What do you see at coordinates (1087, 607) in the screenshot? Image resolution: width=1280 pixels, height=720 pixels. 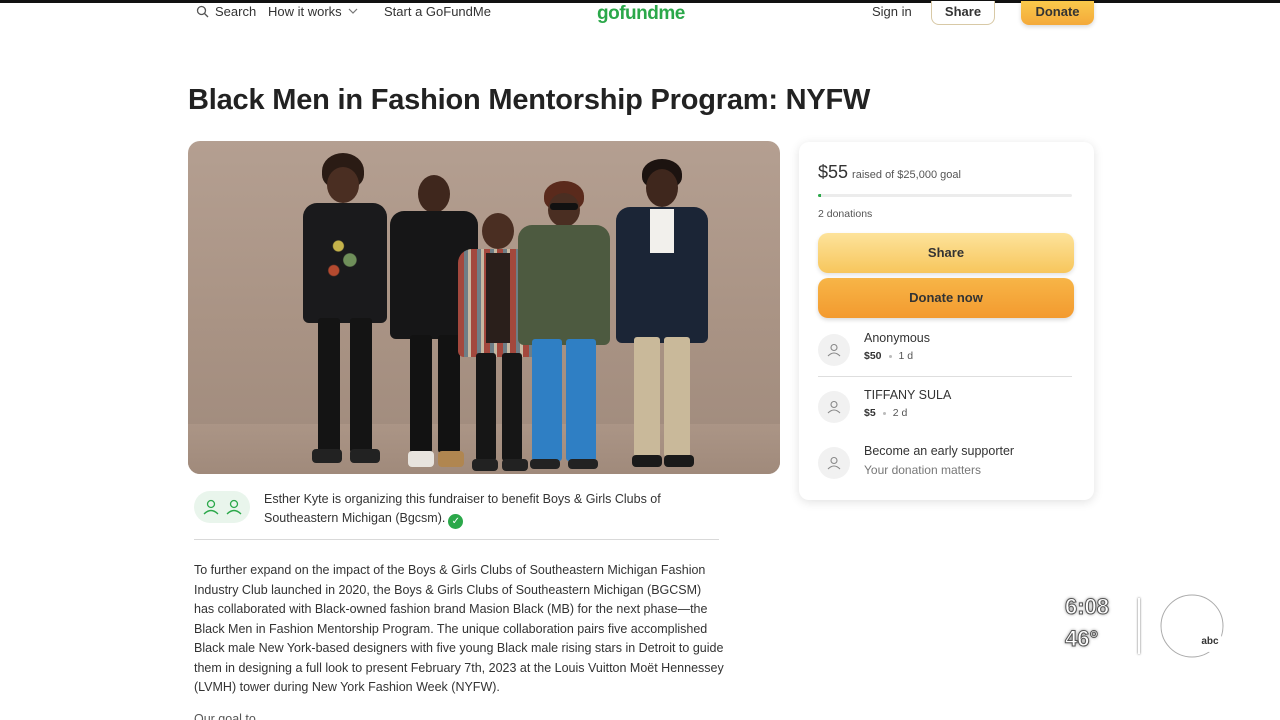 I see `overlay-time: 6:08` at bounding box center [1087, 607].